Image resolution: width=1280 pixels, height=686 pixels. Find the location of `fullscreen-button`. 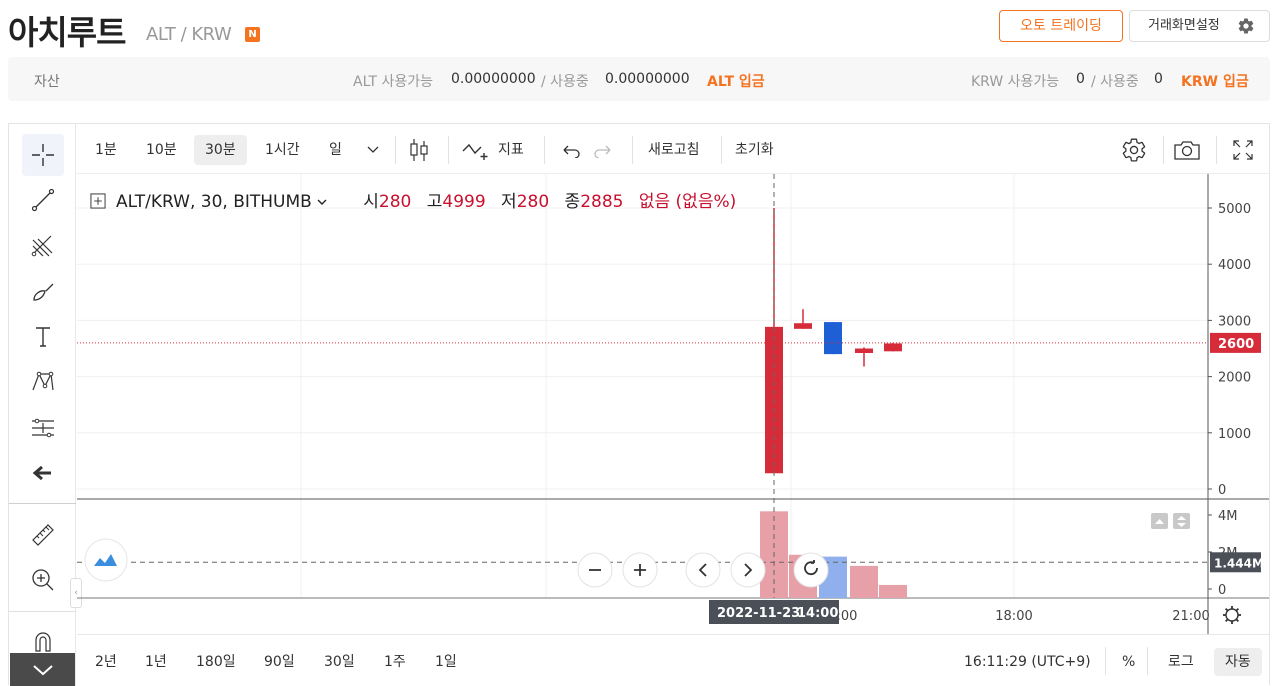

fullscreen-button is located at coordinates (1243, 150).